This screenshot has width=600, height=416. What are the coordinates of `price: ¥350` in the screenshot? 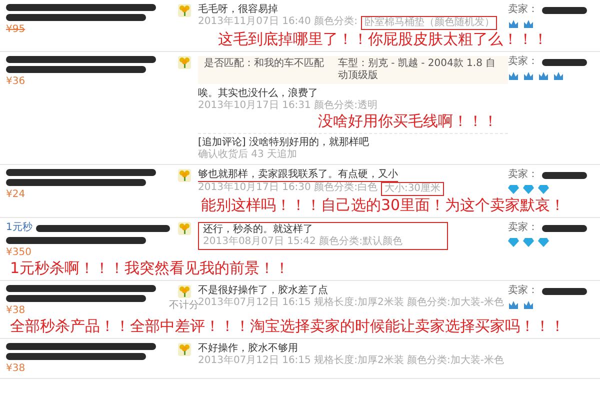 It's located at (19, 253).